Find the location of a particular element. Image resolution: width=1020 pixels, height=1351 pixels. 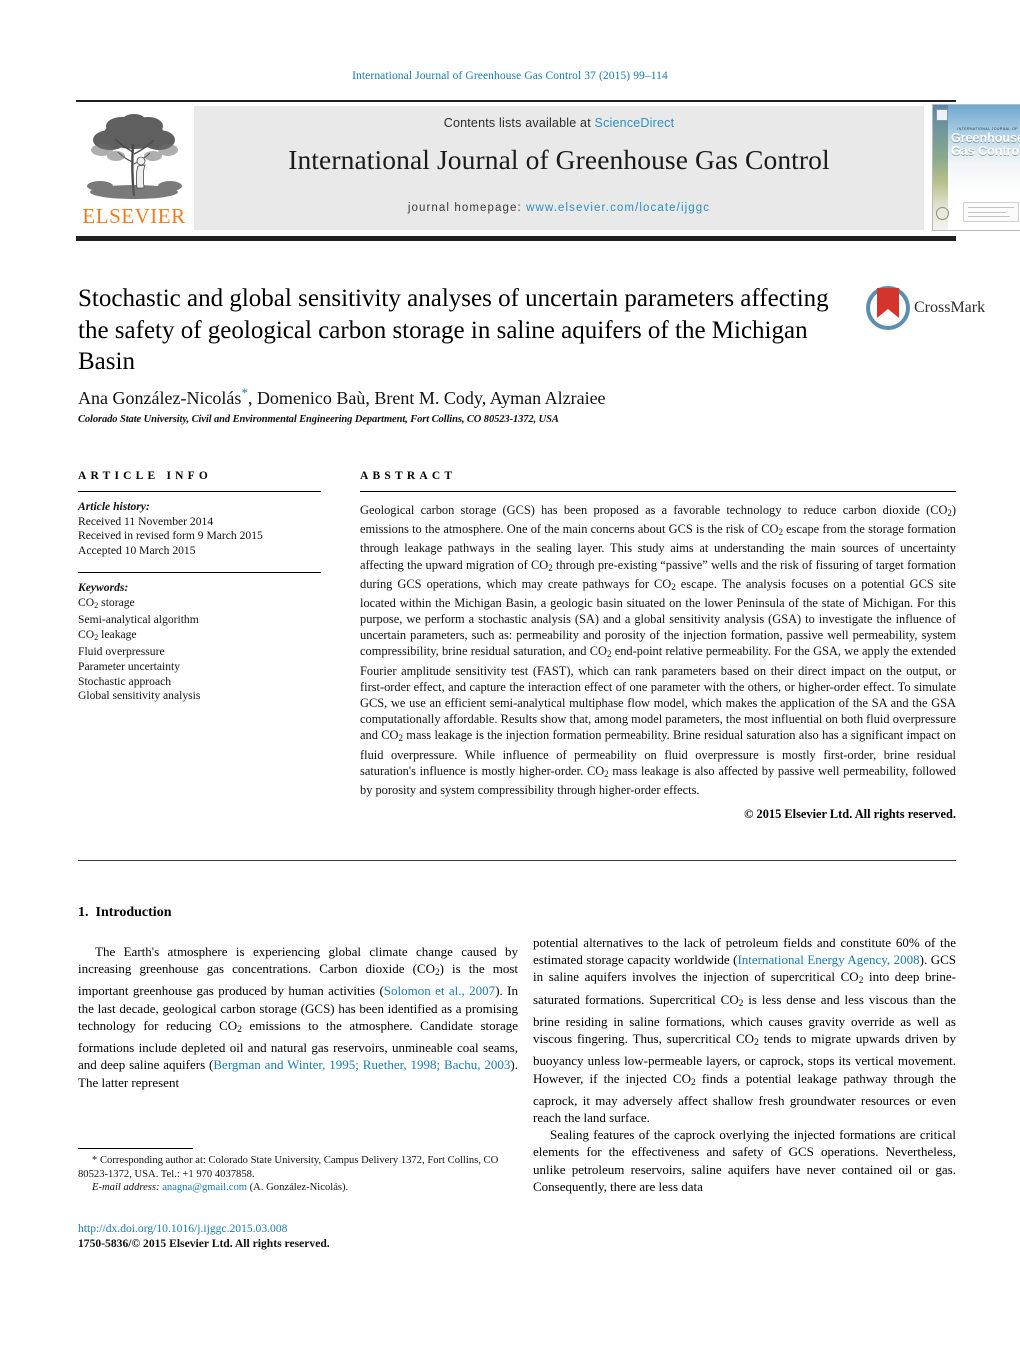

keyword-item: Semi-analytical algorithm is located at coordinates (138, 620).